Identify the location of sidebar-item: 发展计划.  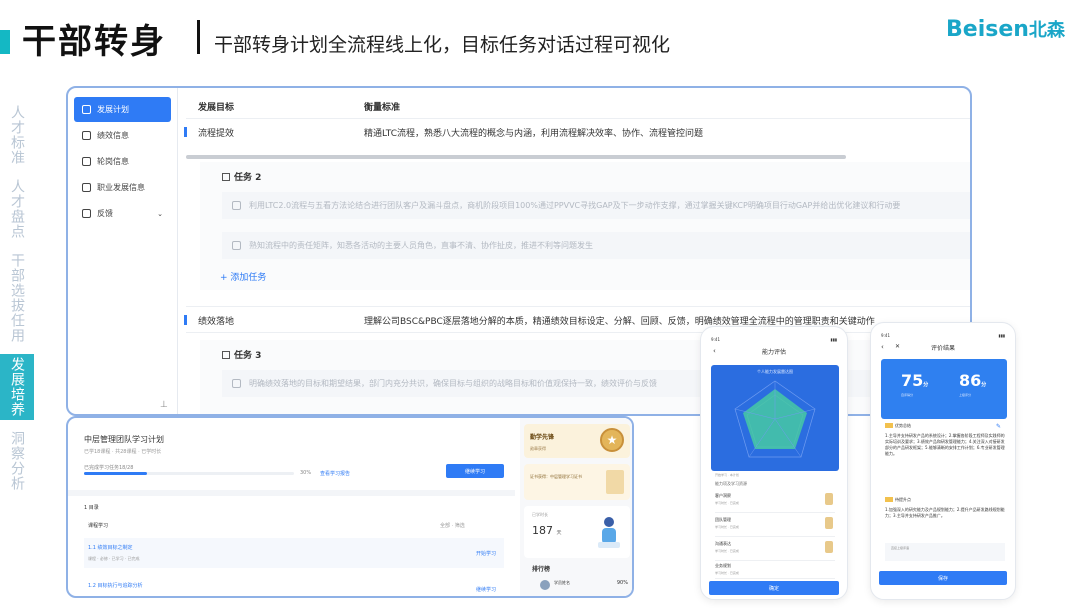
(122, 109).